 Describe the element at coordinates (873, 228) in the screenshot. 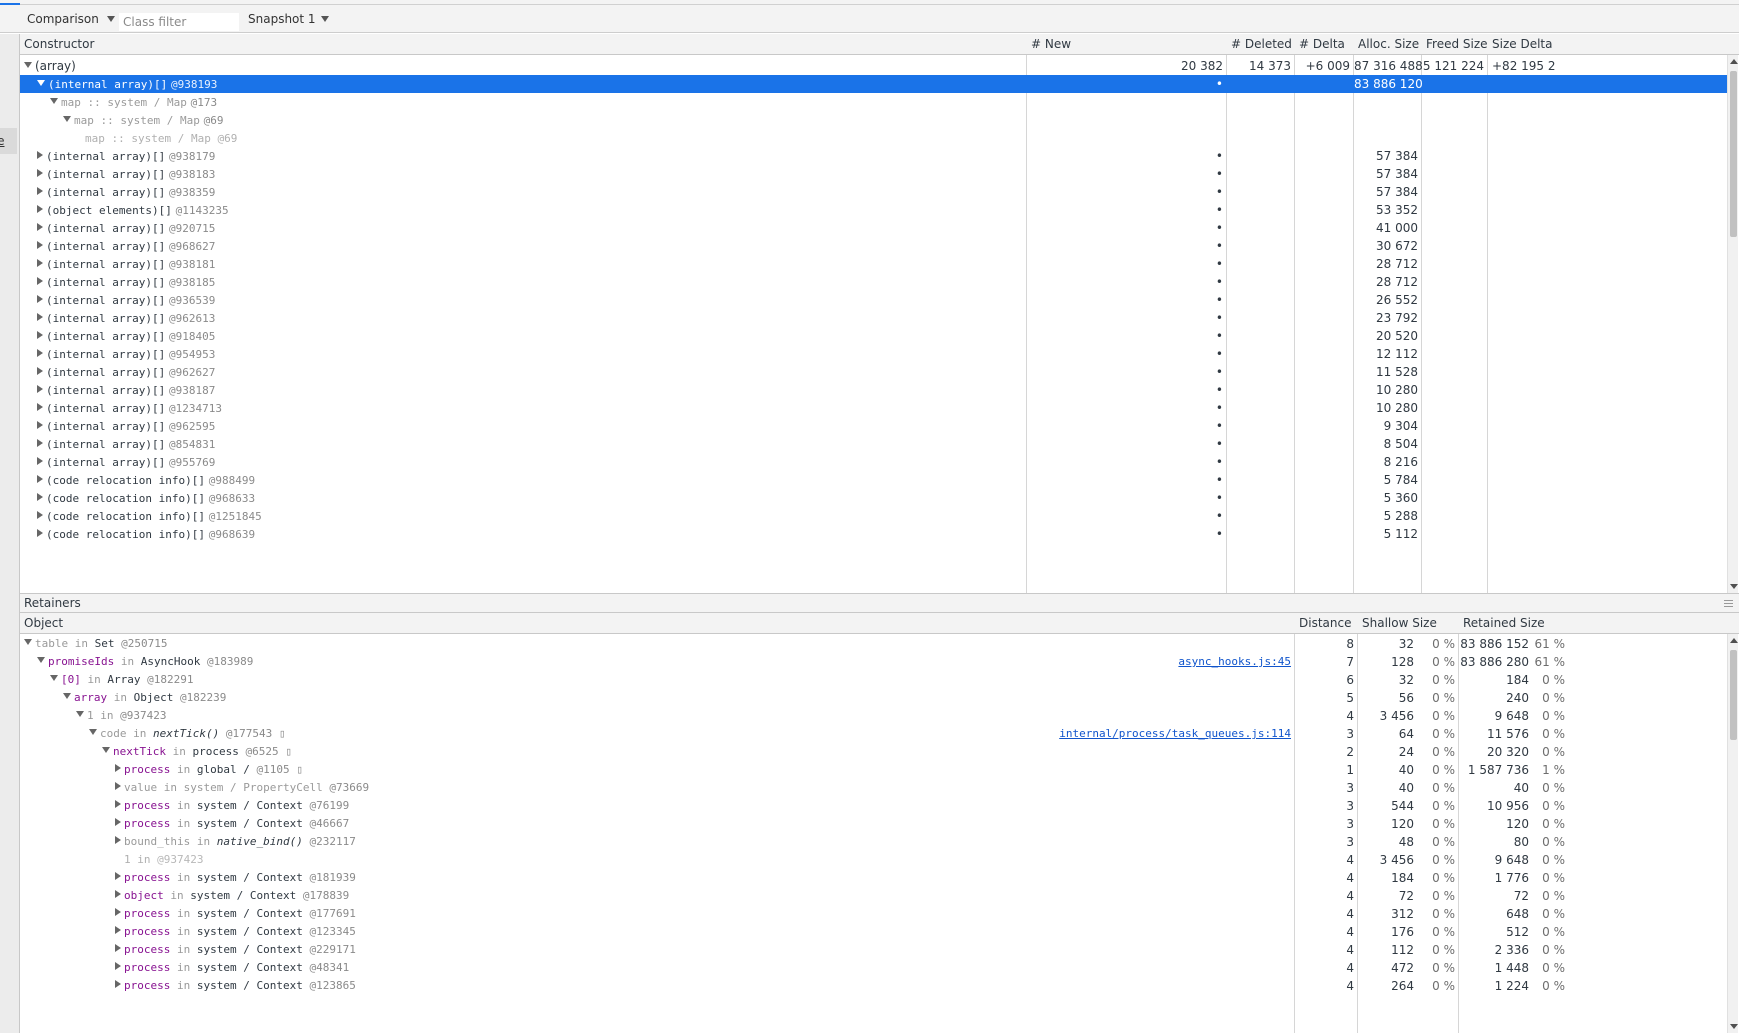

I see `table-row: (internal array)[] @920715 • 41 000` at that location.